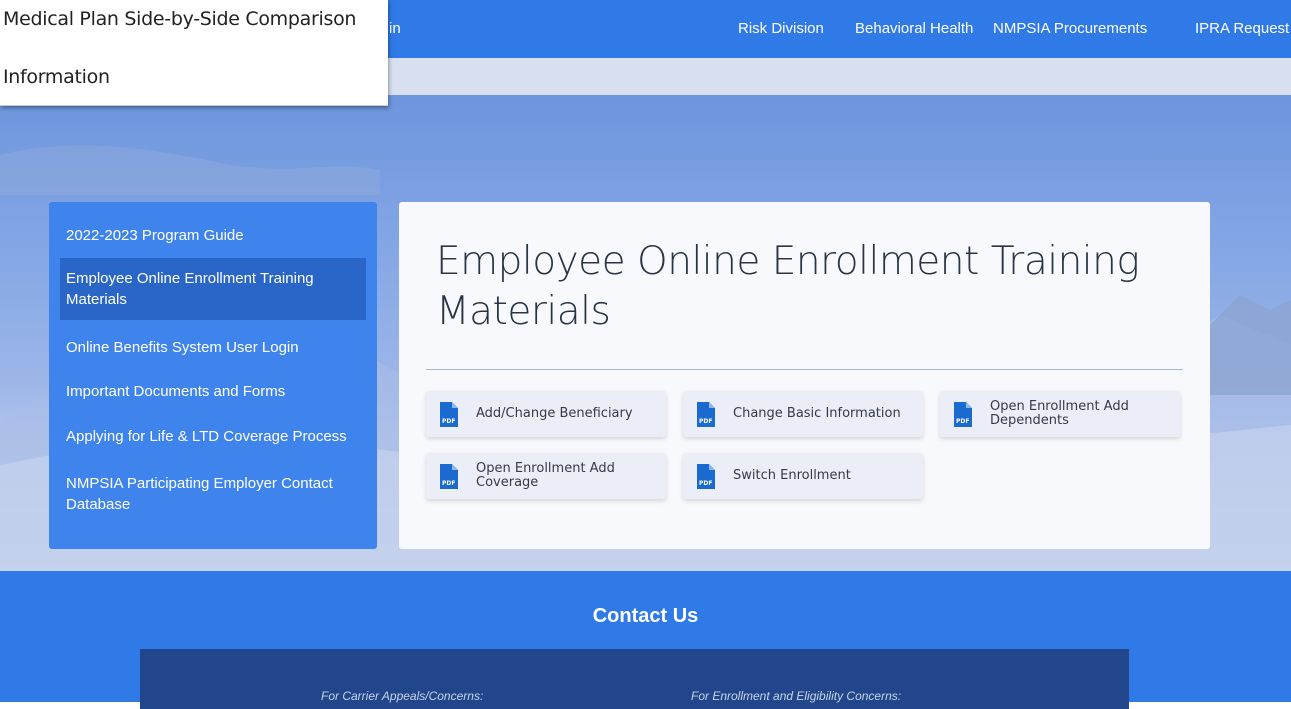 This screenshot has width=1291, height=709. Describe the element at coordinates (179, 19) in the screenshot. I see `dropdown-item-plan-comparison: Medical Plan Side-by-Side Comparison` at that location.